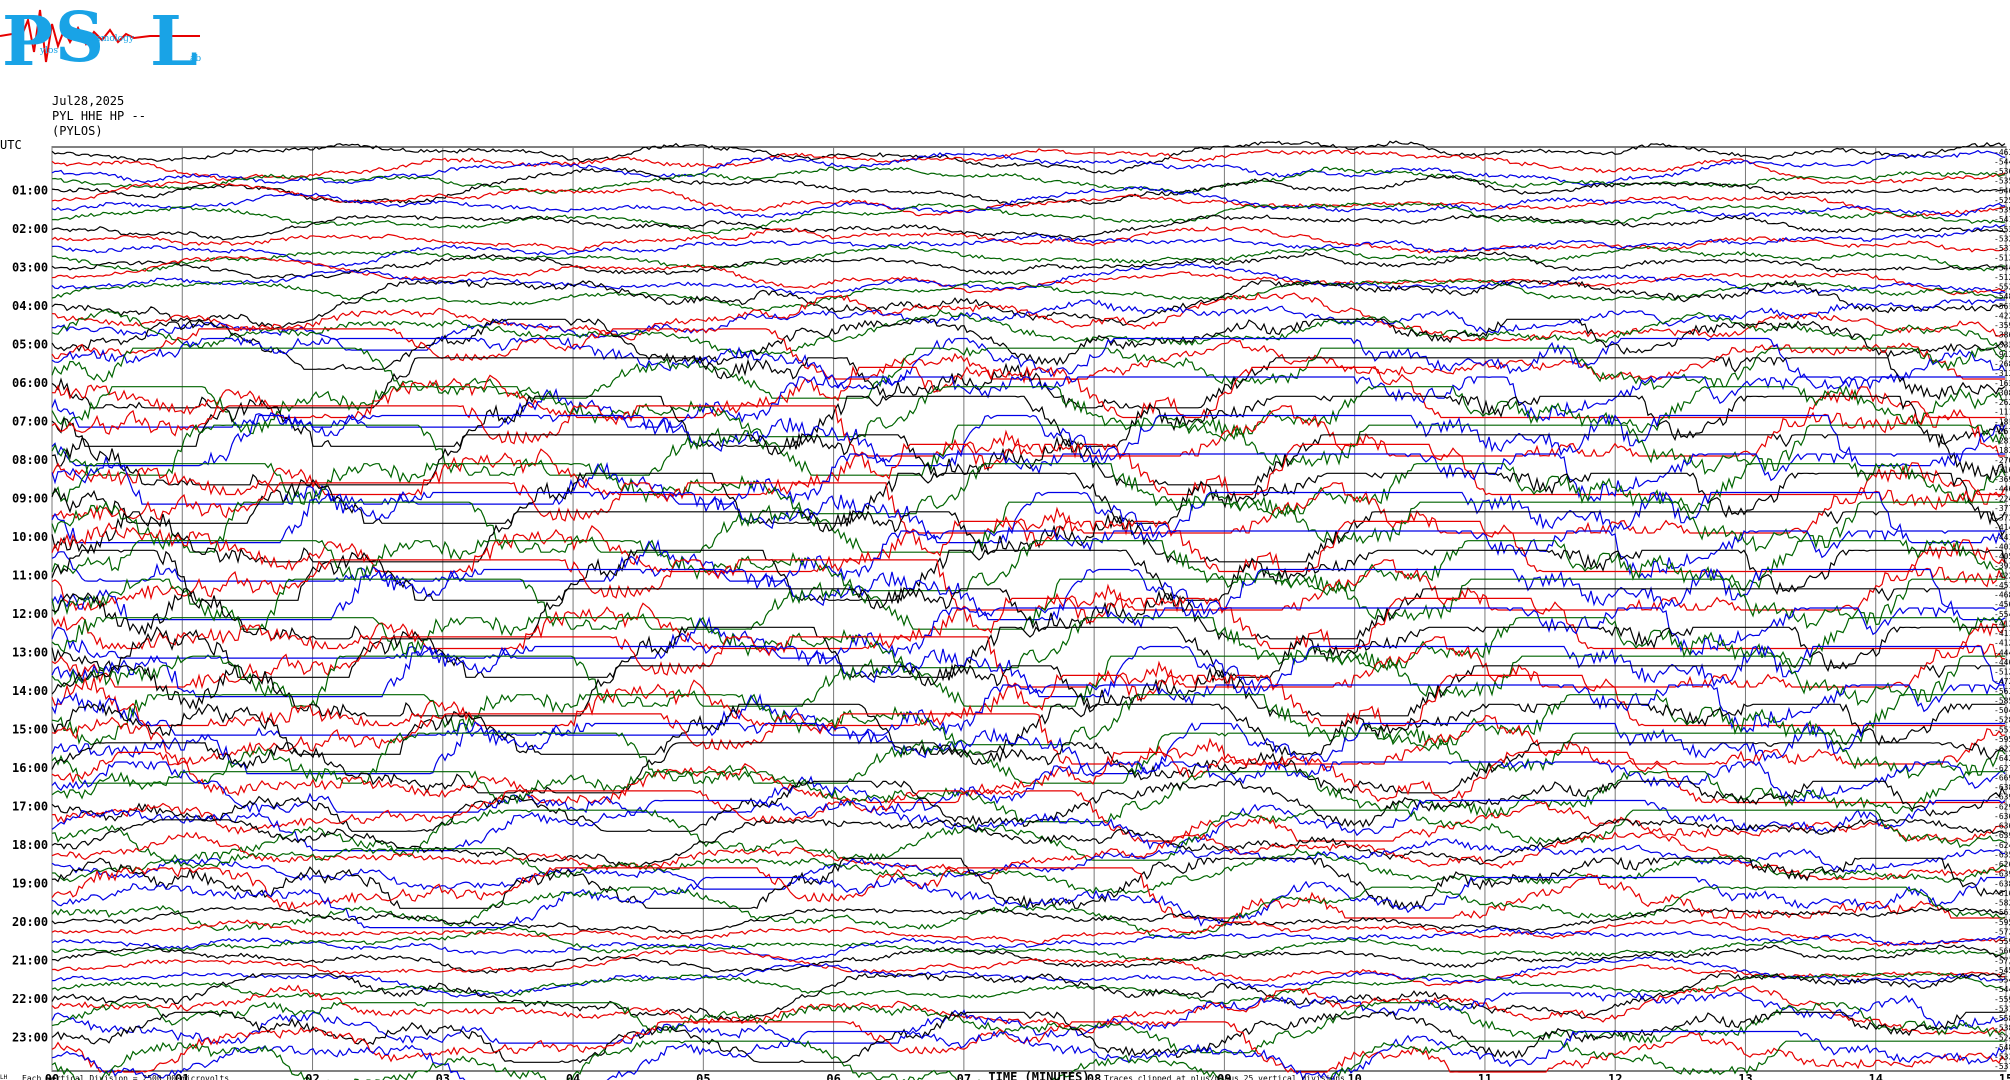 This screenshot has width=2010, height=1080. I want to click on trace-offset-label: -5448, so click(2002, 161).